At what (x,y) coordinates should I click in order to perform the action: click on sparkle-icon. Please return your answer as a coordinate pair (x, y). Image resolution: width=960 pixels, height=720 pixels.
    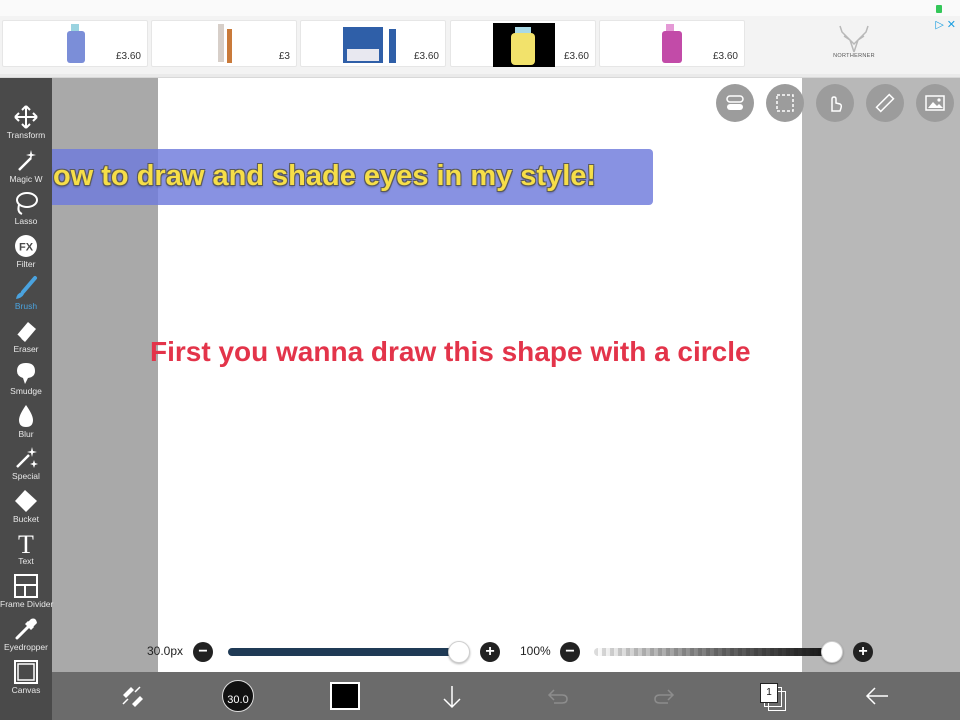
    Looking at the image, I should click on (27, 457).